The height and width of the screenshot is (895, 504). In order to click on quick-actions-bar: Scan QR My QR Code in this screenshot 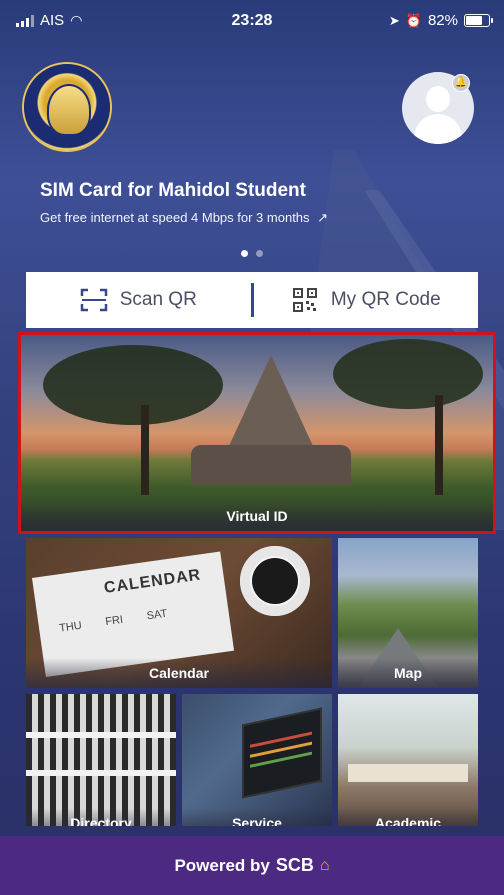, I will do `click(252, 300)`.